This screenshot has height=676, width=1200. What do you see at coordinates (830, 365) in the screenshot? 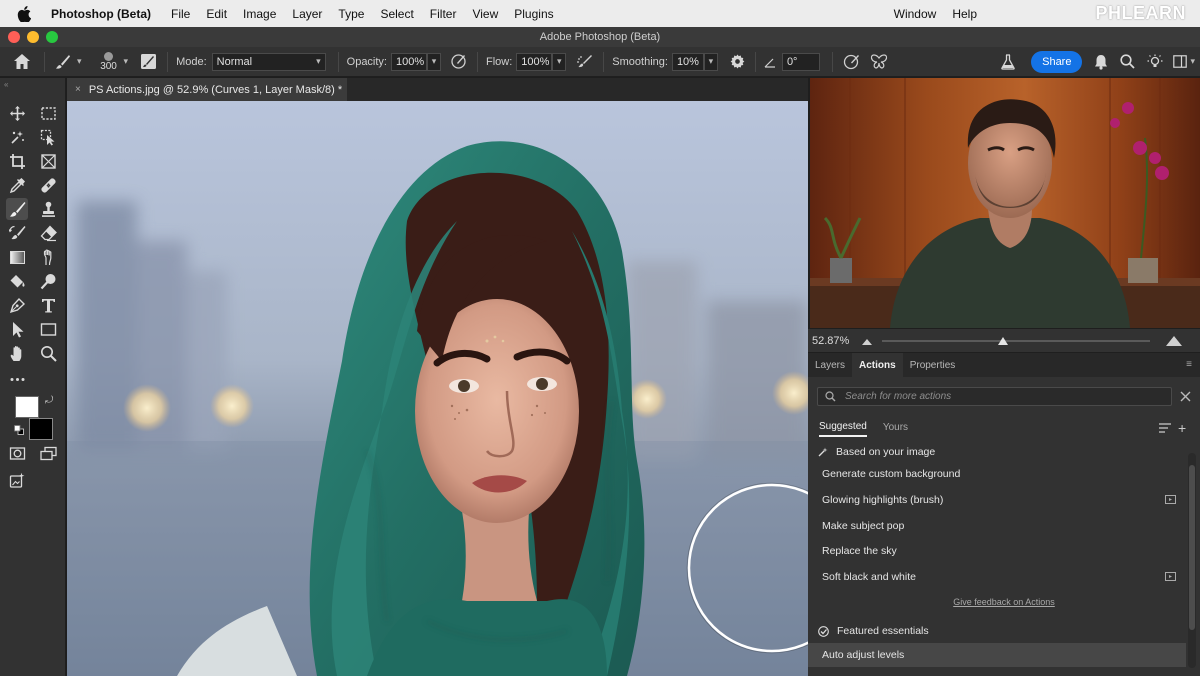
I see `tab-layers: Layers` at bounding box center [830, 365].